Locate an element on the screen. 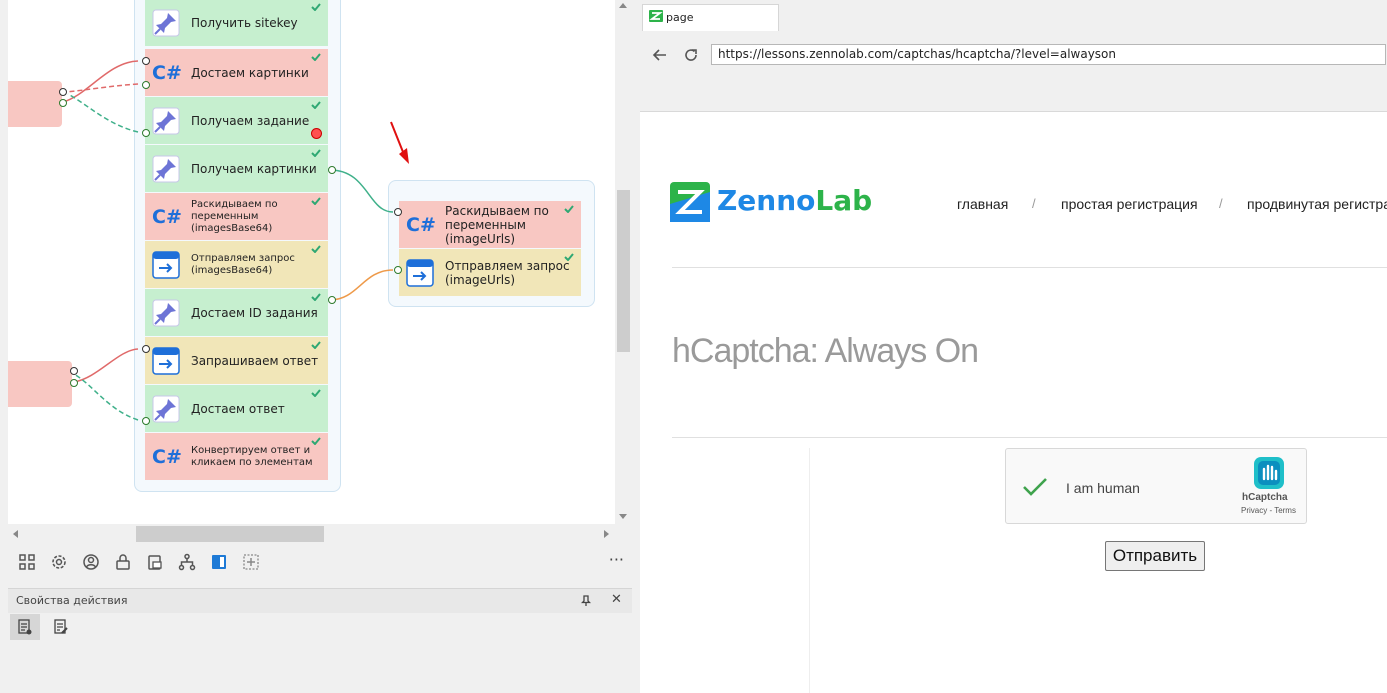 The image size is (1387, 693). reload-icon is located at coordinates (691, 55).